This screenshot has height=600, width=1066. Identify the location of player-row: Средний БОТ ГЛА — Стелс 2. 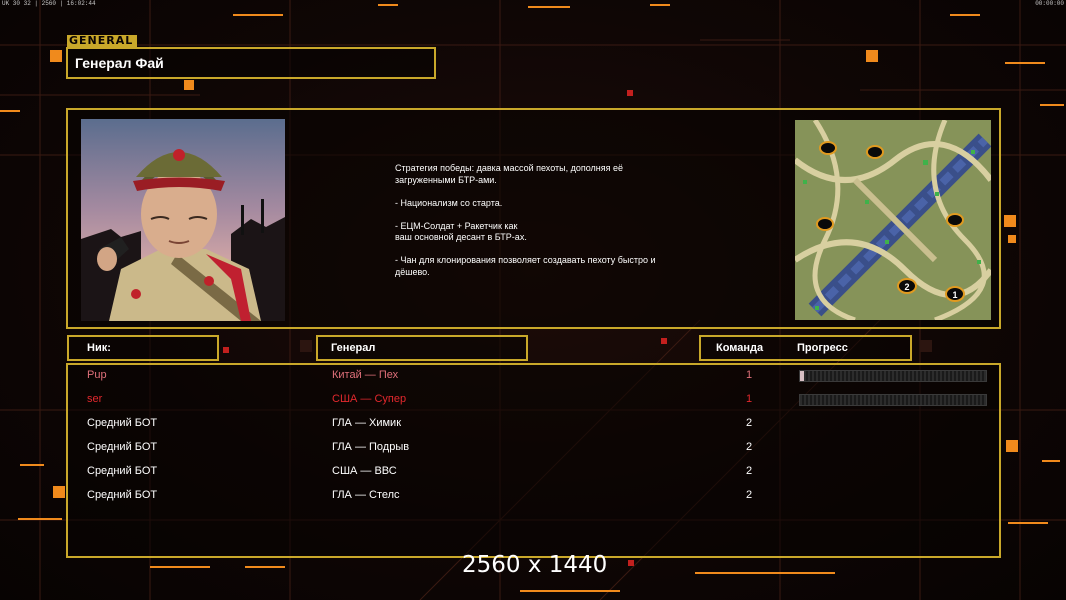
(535, 497).